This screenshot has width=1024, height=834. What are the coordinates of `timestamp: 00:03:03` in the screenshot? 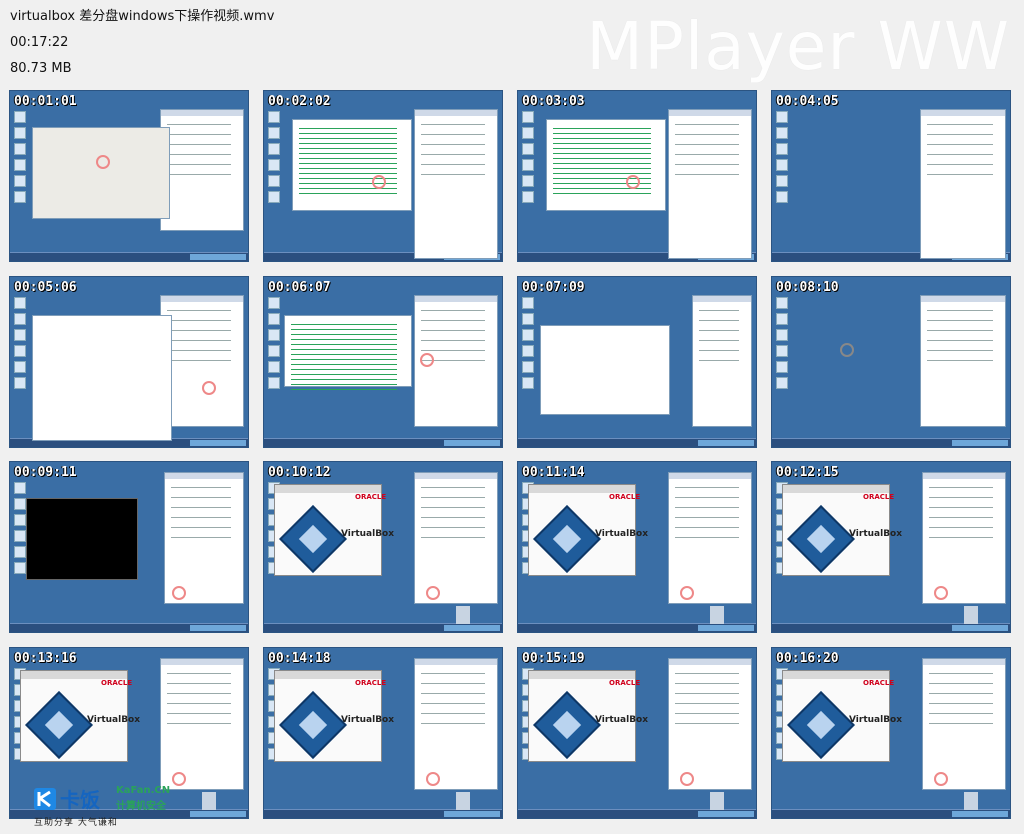 It's located at (553, 101).